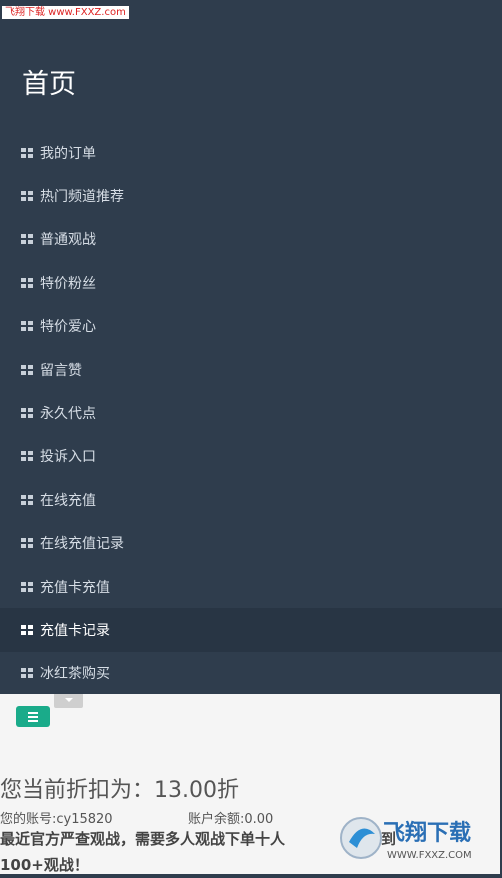 This screenshot has height=878, width=502. I want to click on sidebar-item-label: 冰红茶购买, so click(75, 674).